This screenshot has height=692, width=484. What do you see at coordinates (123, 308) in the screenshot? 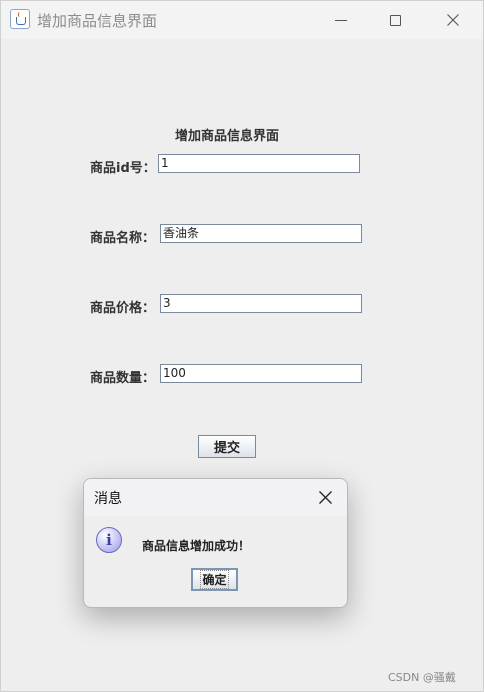
I see `product-price-label: 商品价格：` at bounding box center [123, 308].